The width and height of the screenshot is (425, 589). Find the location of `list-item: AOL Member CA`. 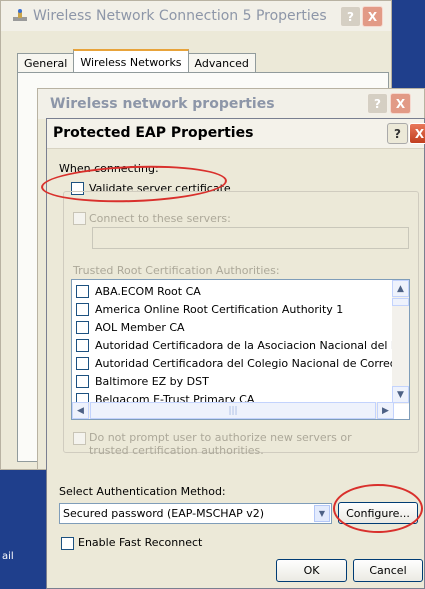

list-item: AOL Member CA is located at coordinates (130, 327).